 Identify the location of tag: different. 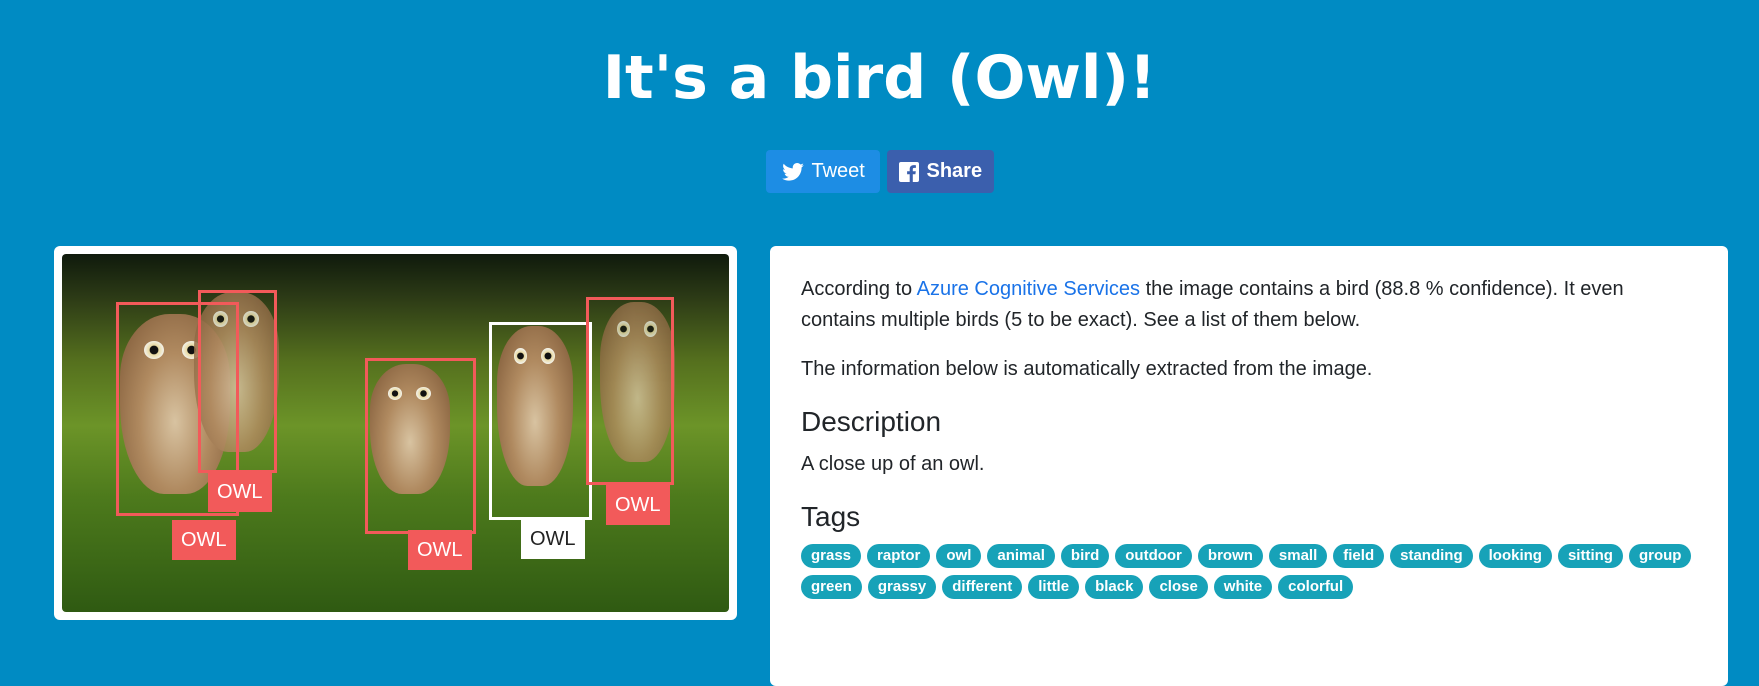
(982, 587).